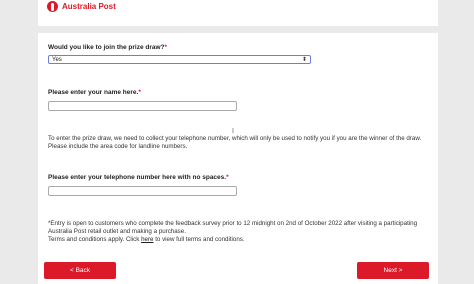  I want to click on australia-post-logo-icon, so click(52, 6).